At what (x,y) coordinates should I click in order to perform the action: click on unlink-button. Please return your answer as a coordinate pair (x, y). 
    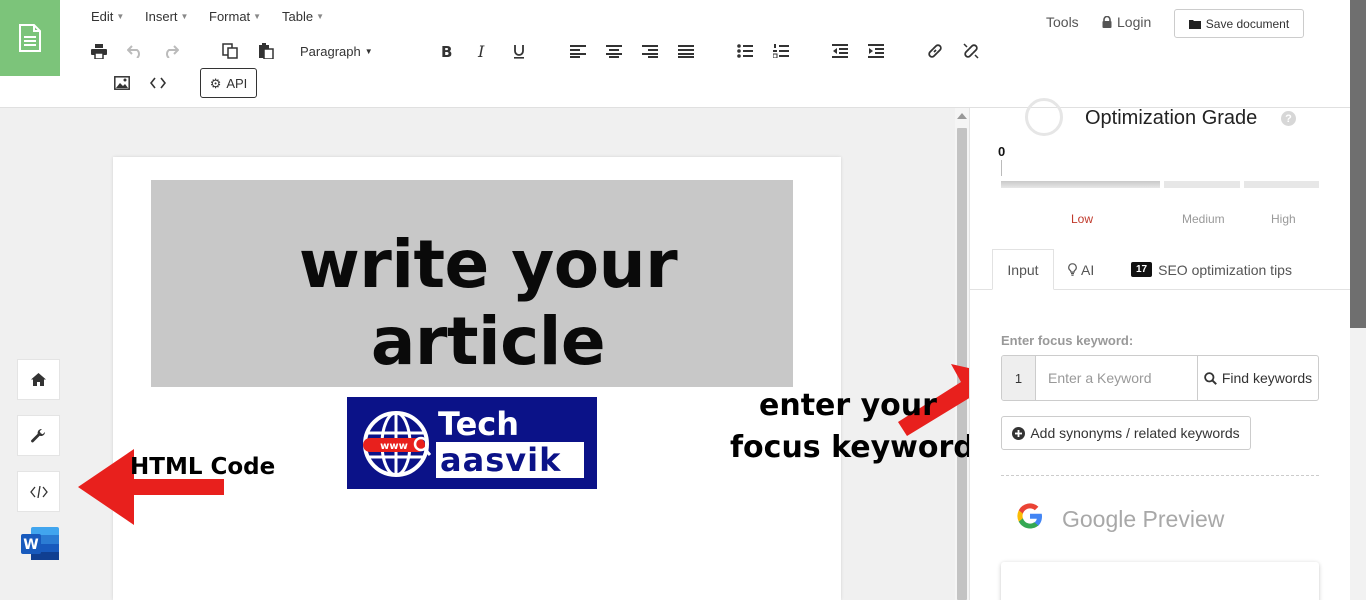
    Looking at the image, I should click on (971, 51).